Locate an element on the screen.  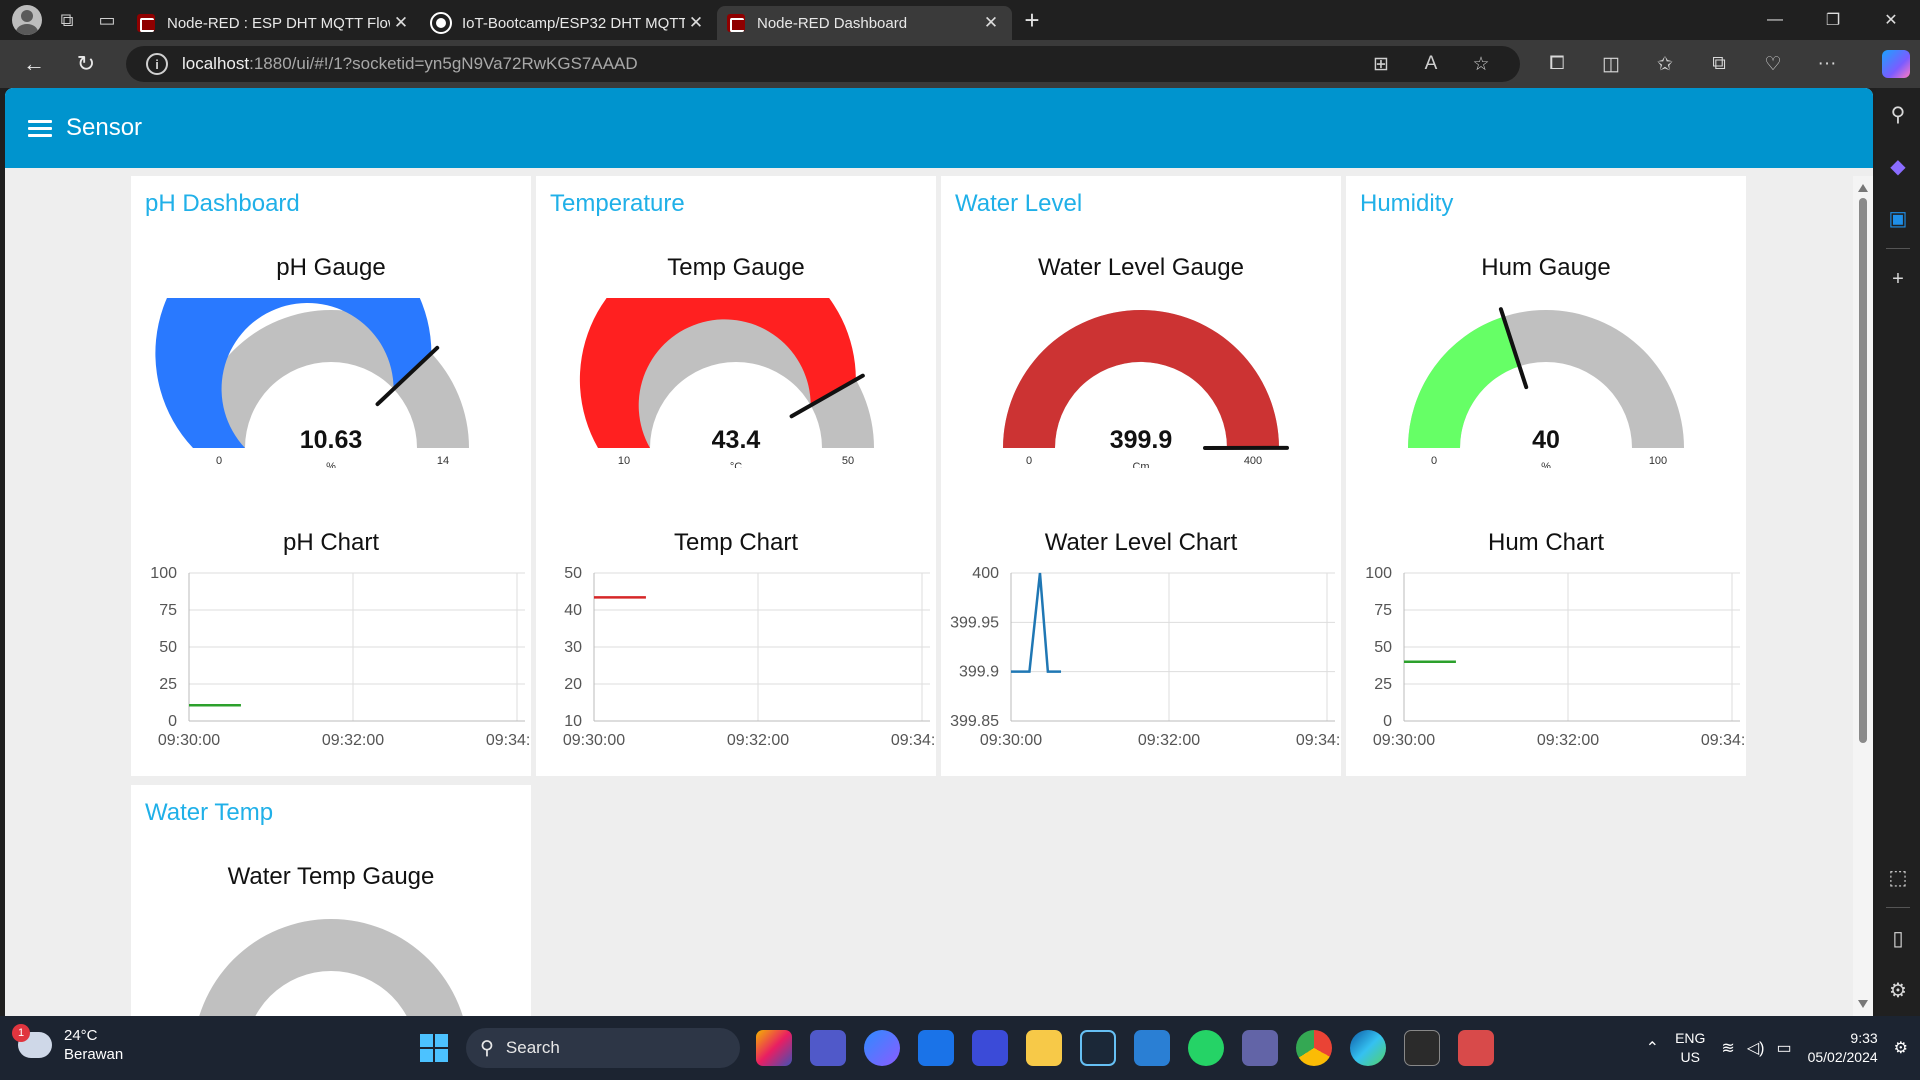
y-tick-label: 30 is located at coordinates (573, 647).